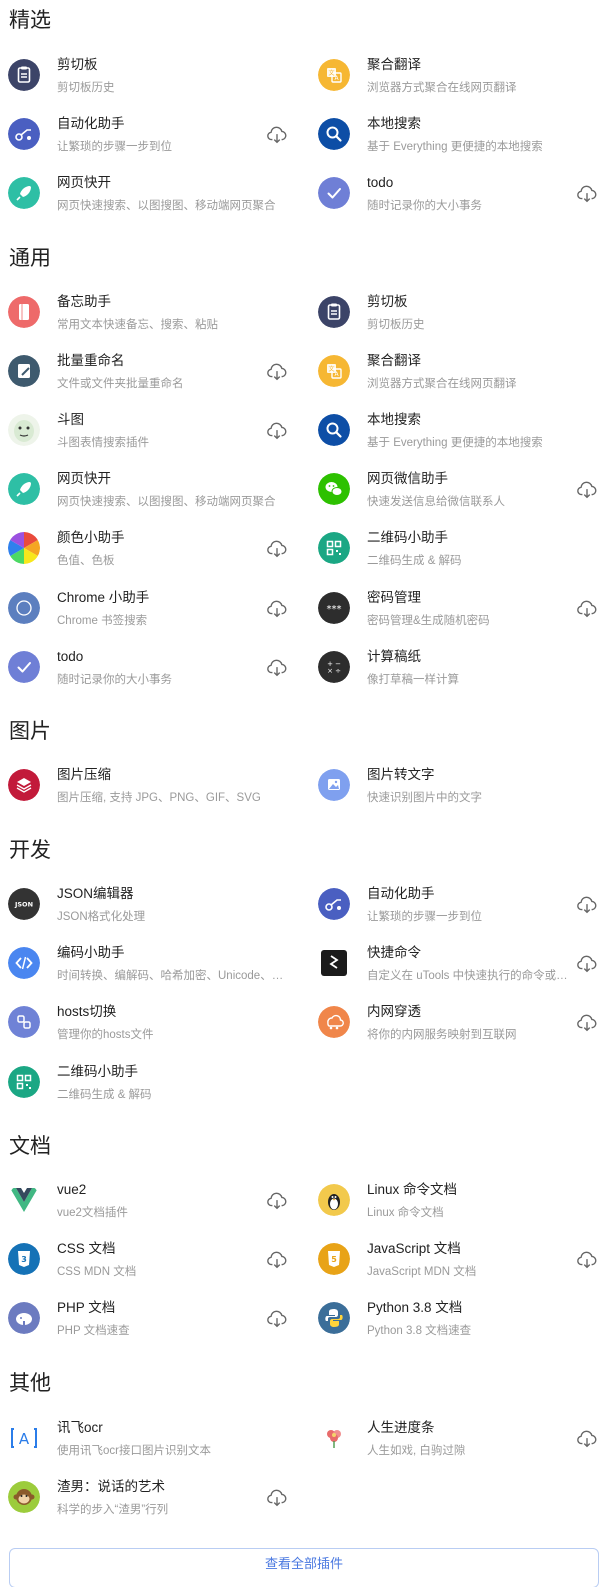  I want to click on meme-face-icon, so click(24, 430).